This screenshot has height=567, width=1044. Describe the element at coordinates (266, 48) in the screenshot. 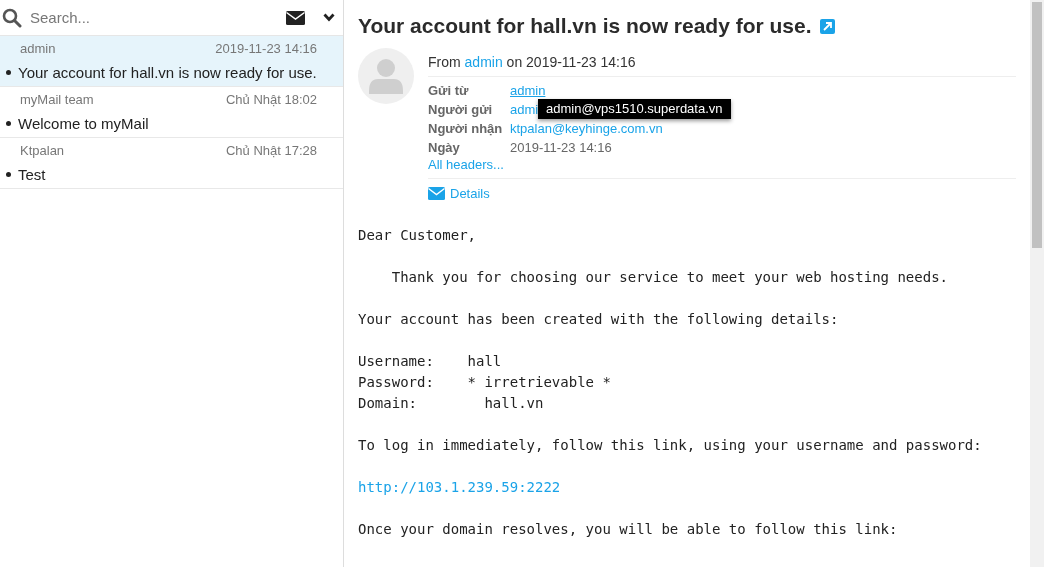

I see `message-date: 2019-11-23 14:16` at that location.